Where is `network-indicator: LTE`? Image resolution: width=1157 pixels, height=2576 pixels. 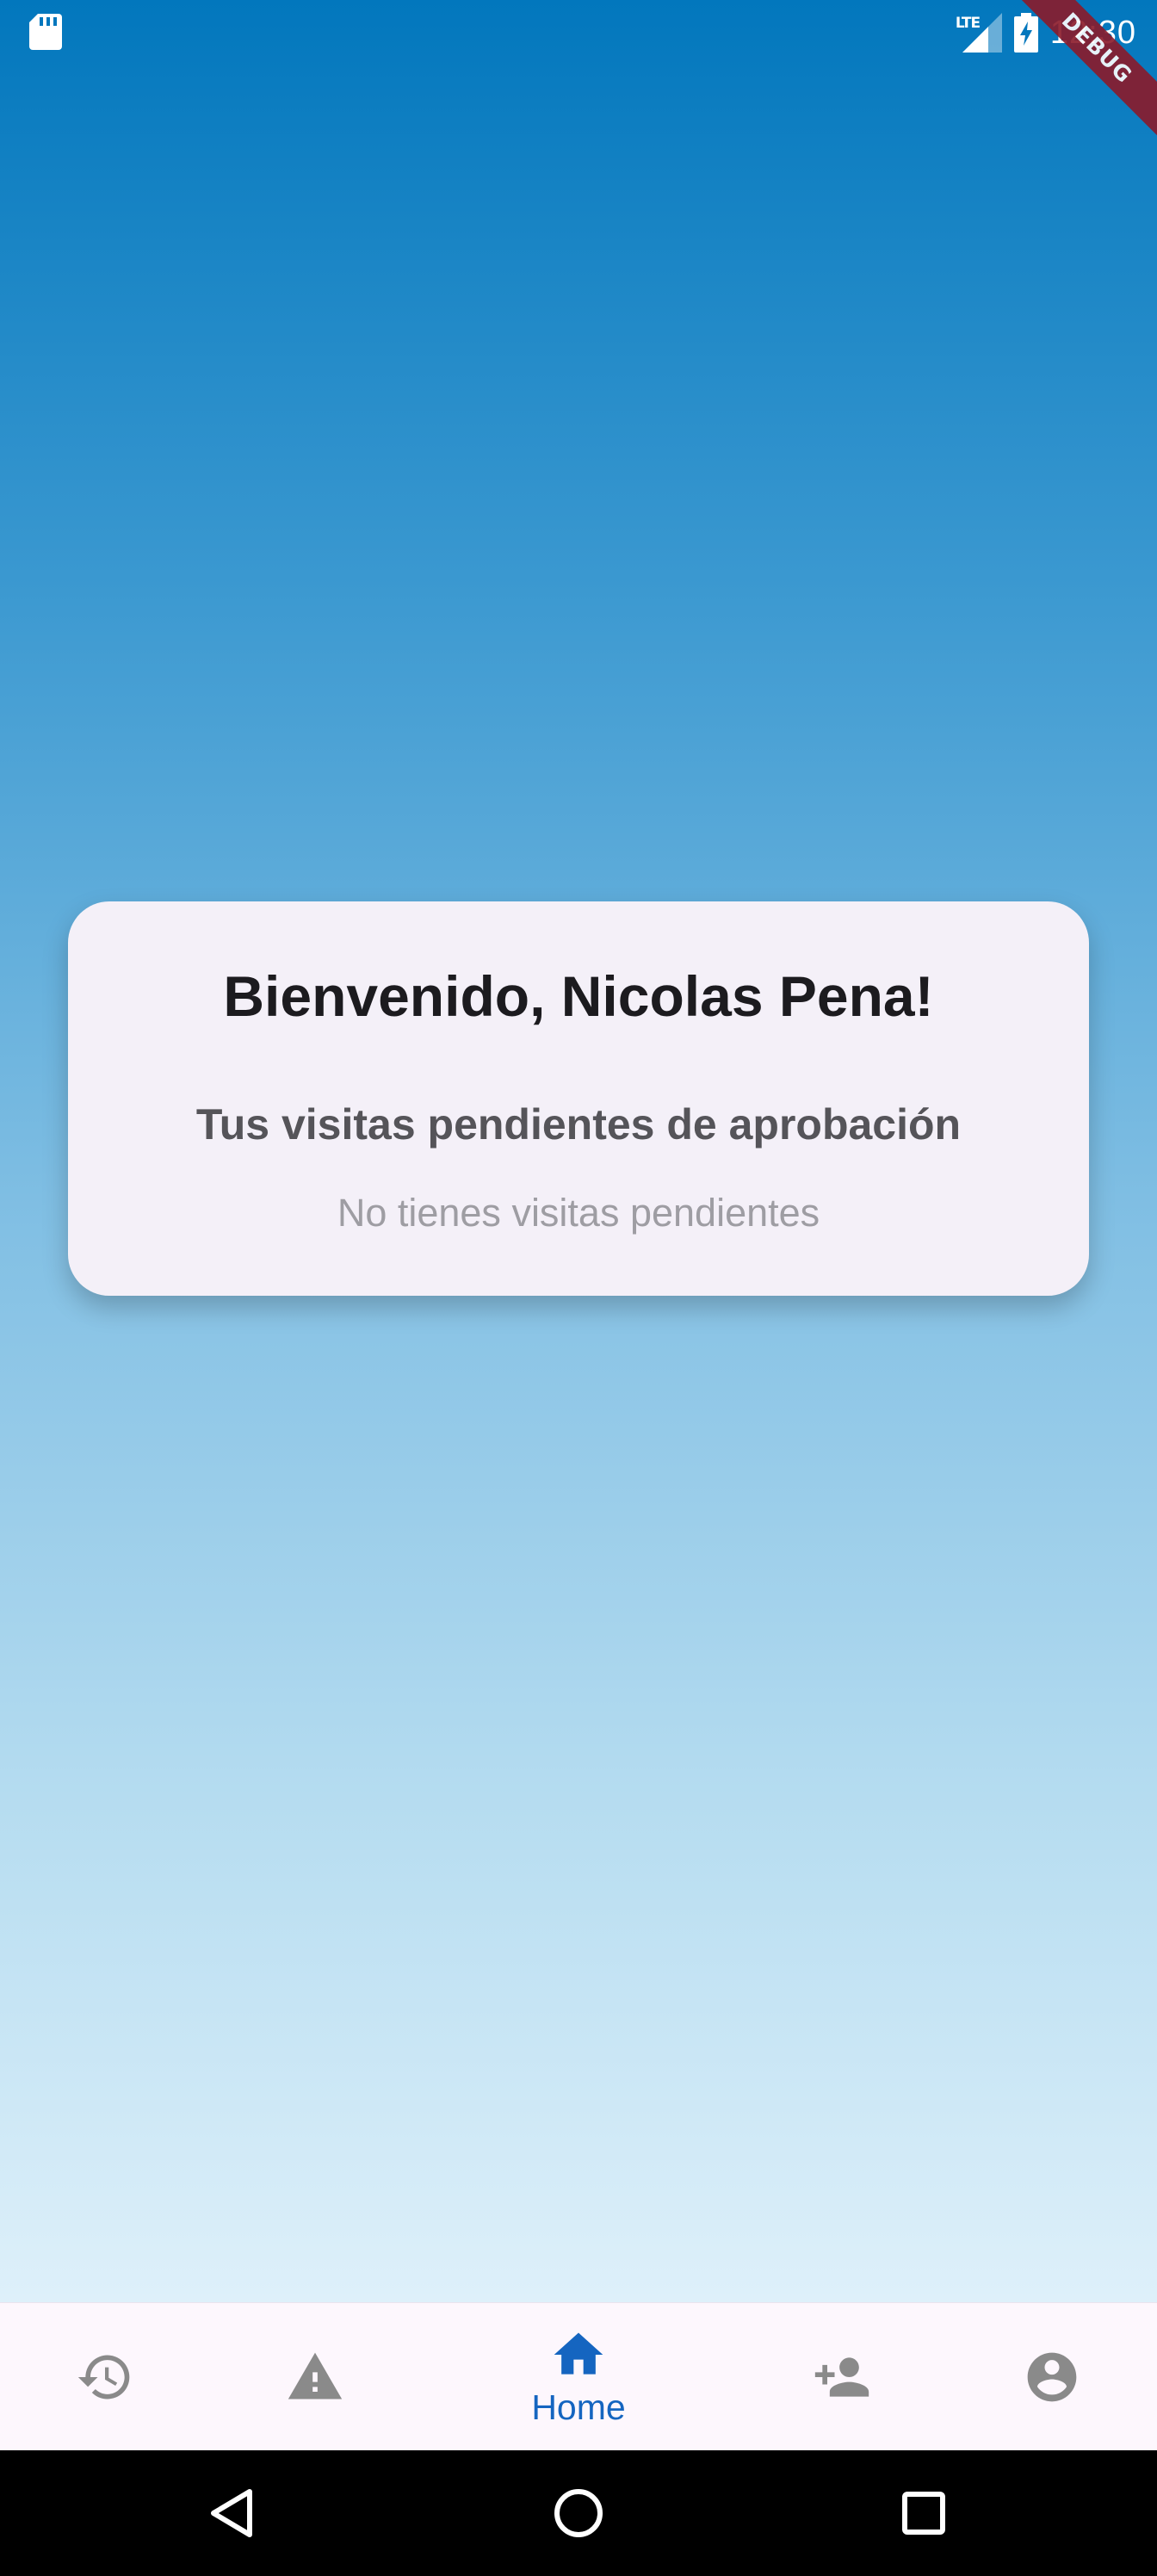 network-indicator: LTE is located at coordinates (979, 33).